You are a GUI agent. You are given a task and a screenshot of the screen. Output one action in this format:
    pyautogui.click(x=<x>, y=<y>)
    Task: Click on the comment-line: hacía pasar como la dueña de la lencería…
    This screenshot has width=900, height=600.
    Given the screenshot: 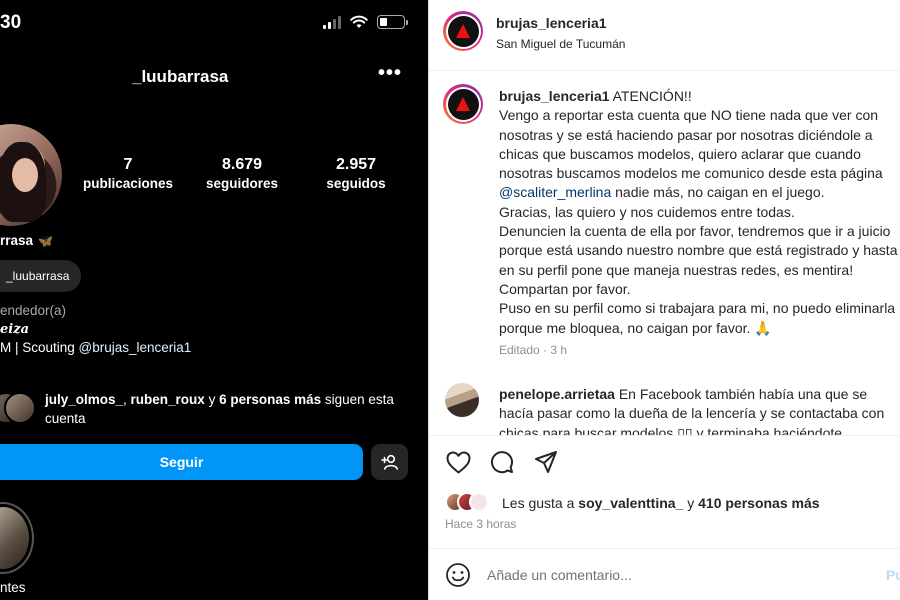 What is the action you would take?
    pyautogui.click(x=692, y=413)
    